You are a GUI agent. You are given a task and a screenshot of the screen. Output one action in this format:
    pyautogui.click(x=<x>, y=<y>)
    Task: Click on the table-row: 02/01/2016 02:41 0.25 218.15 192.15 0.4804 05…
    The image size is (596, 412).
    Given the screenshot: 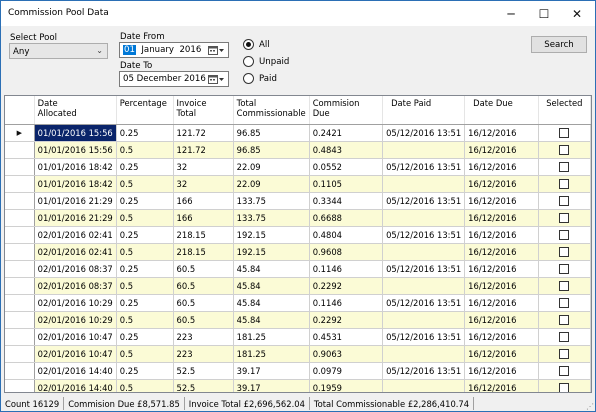 What is the action you would take?
    pyautogui.click(x=298, y=235)
    